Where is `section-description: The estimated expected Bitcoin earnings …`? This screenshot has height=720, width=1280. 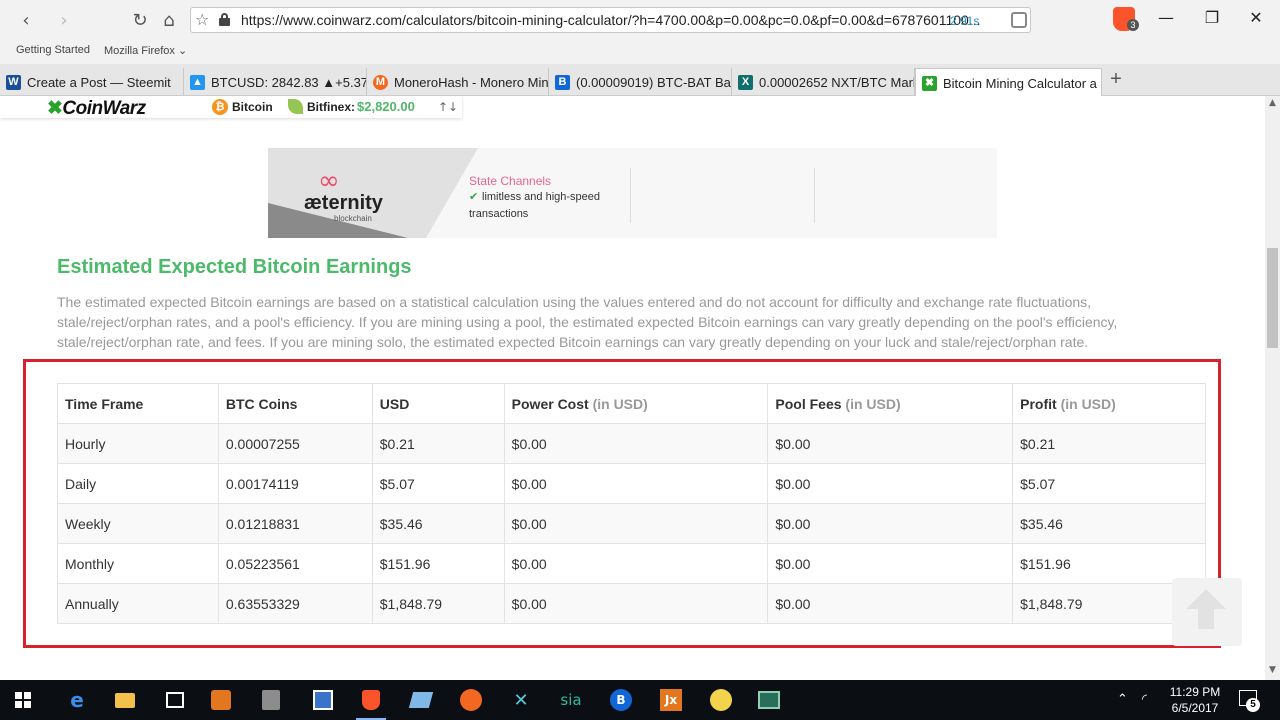
section-description: The estimated expected Bitcoin earnings … is located at coordinates (587, 322).